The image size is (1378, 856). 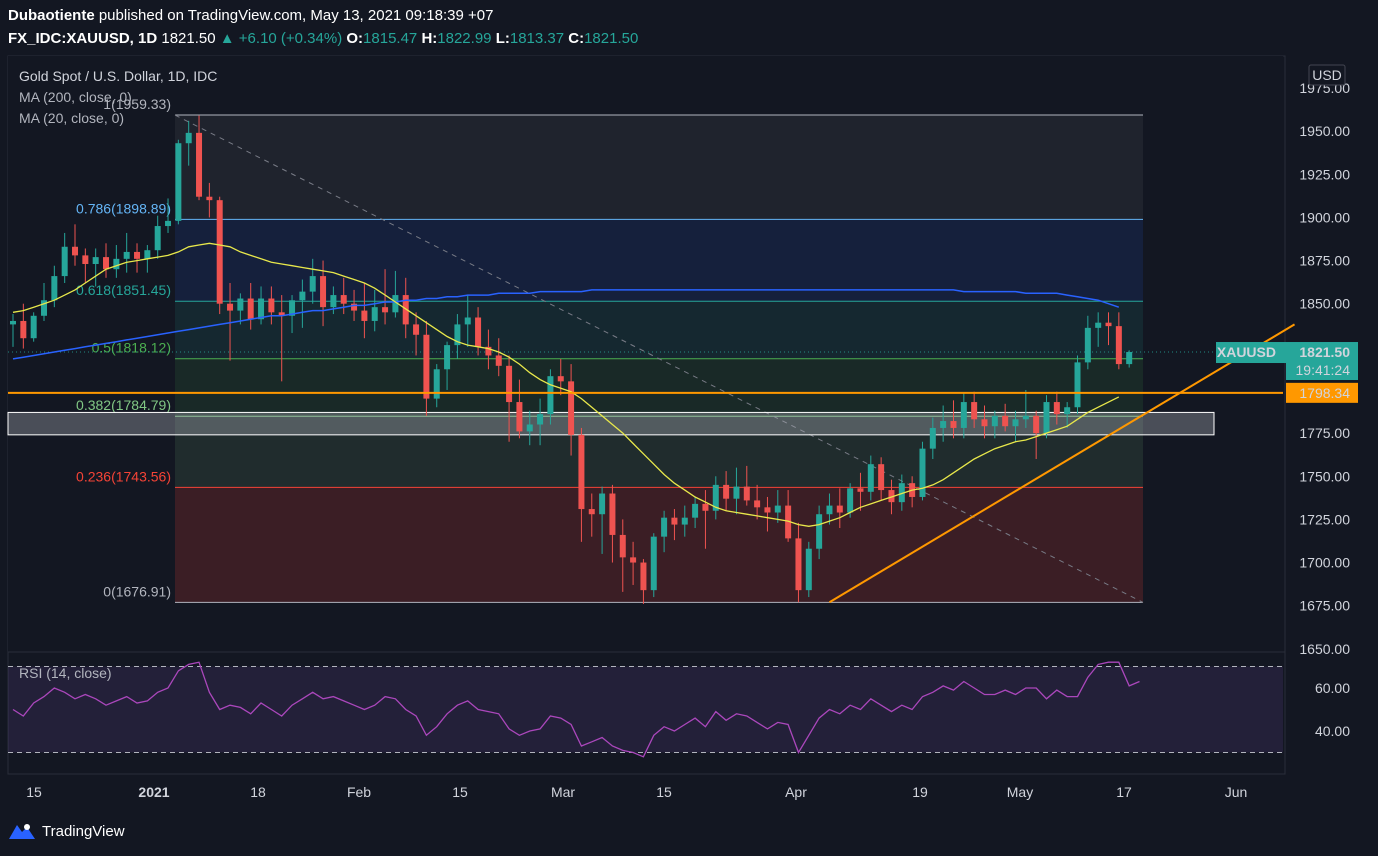 I want to click on time-tick: Jun, so click(x=1236, y=792).